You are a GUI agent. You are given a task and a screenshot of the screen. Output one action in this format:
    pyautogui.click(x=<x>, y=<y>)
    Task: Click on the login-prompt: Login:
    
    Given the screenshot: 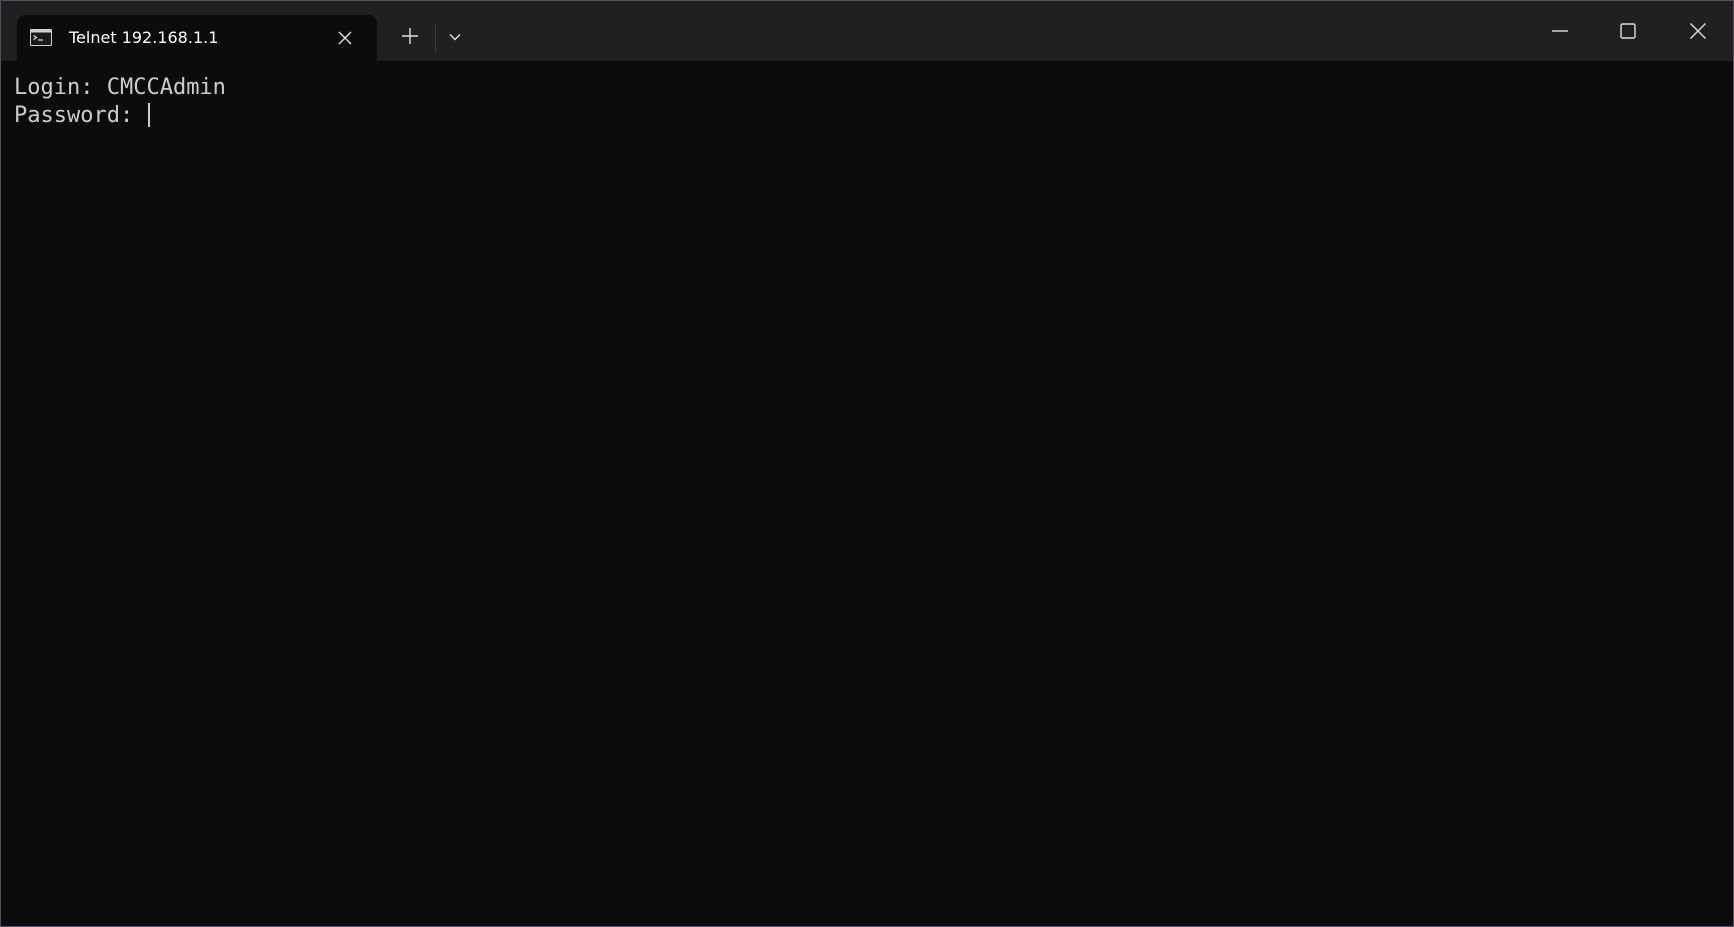 What is the action you would take?
    pyautogui.click(x=60, y=87)
    